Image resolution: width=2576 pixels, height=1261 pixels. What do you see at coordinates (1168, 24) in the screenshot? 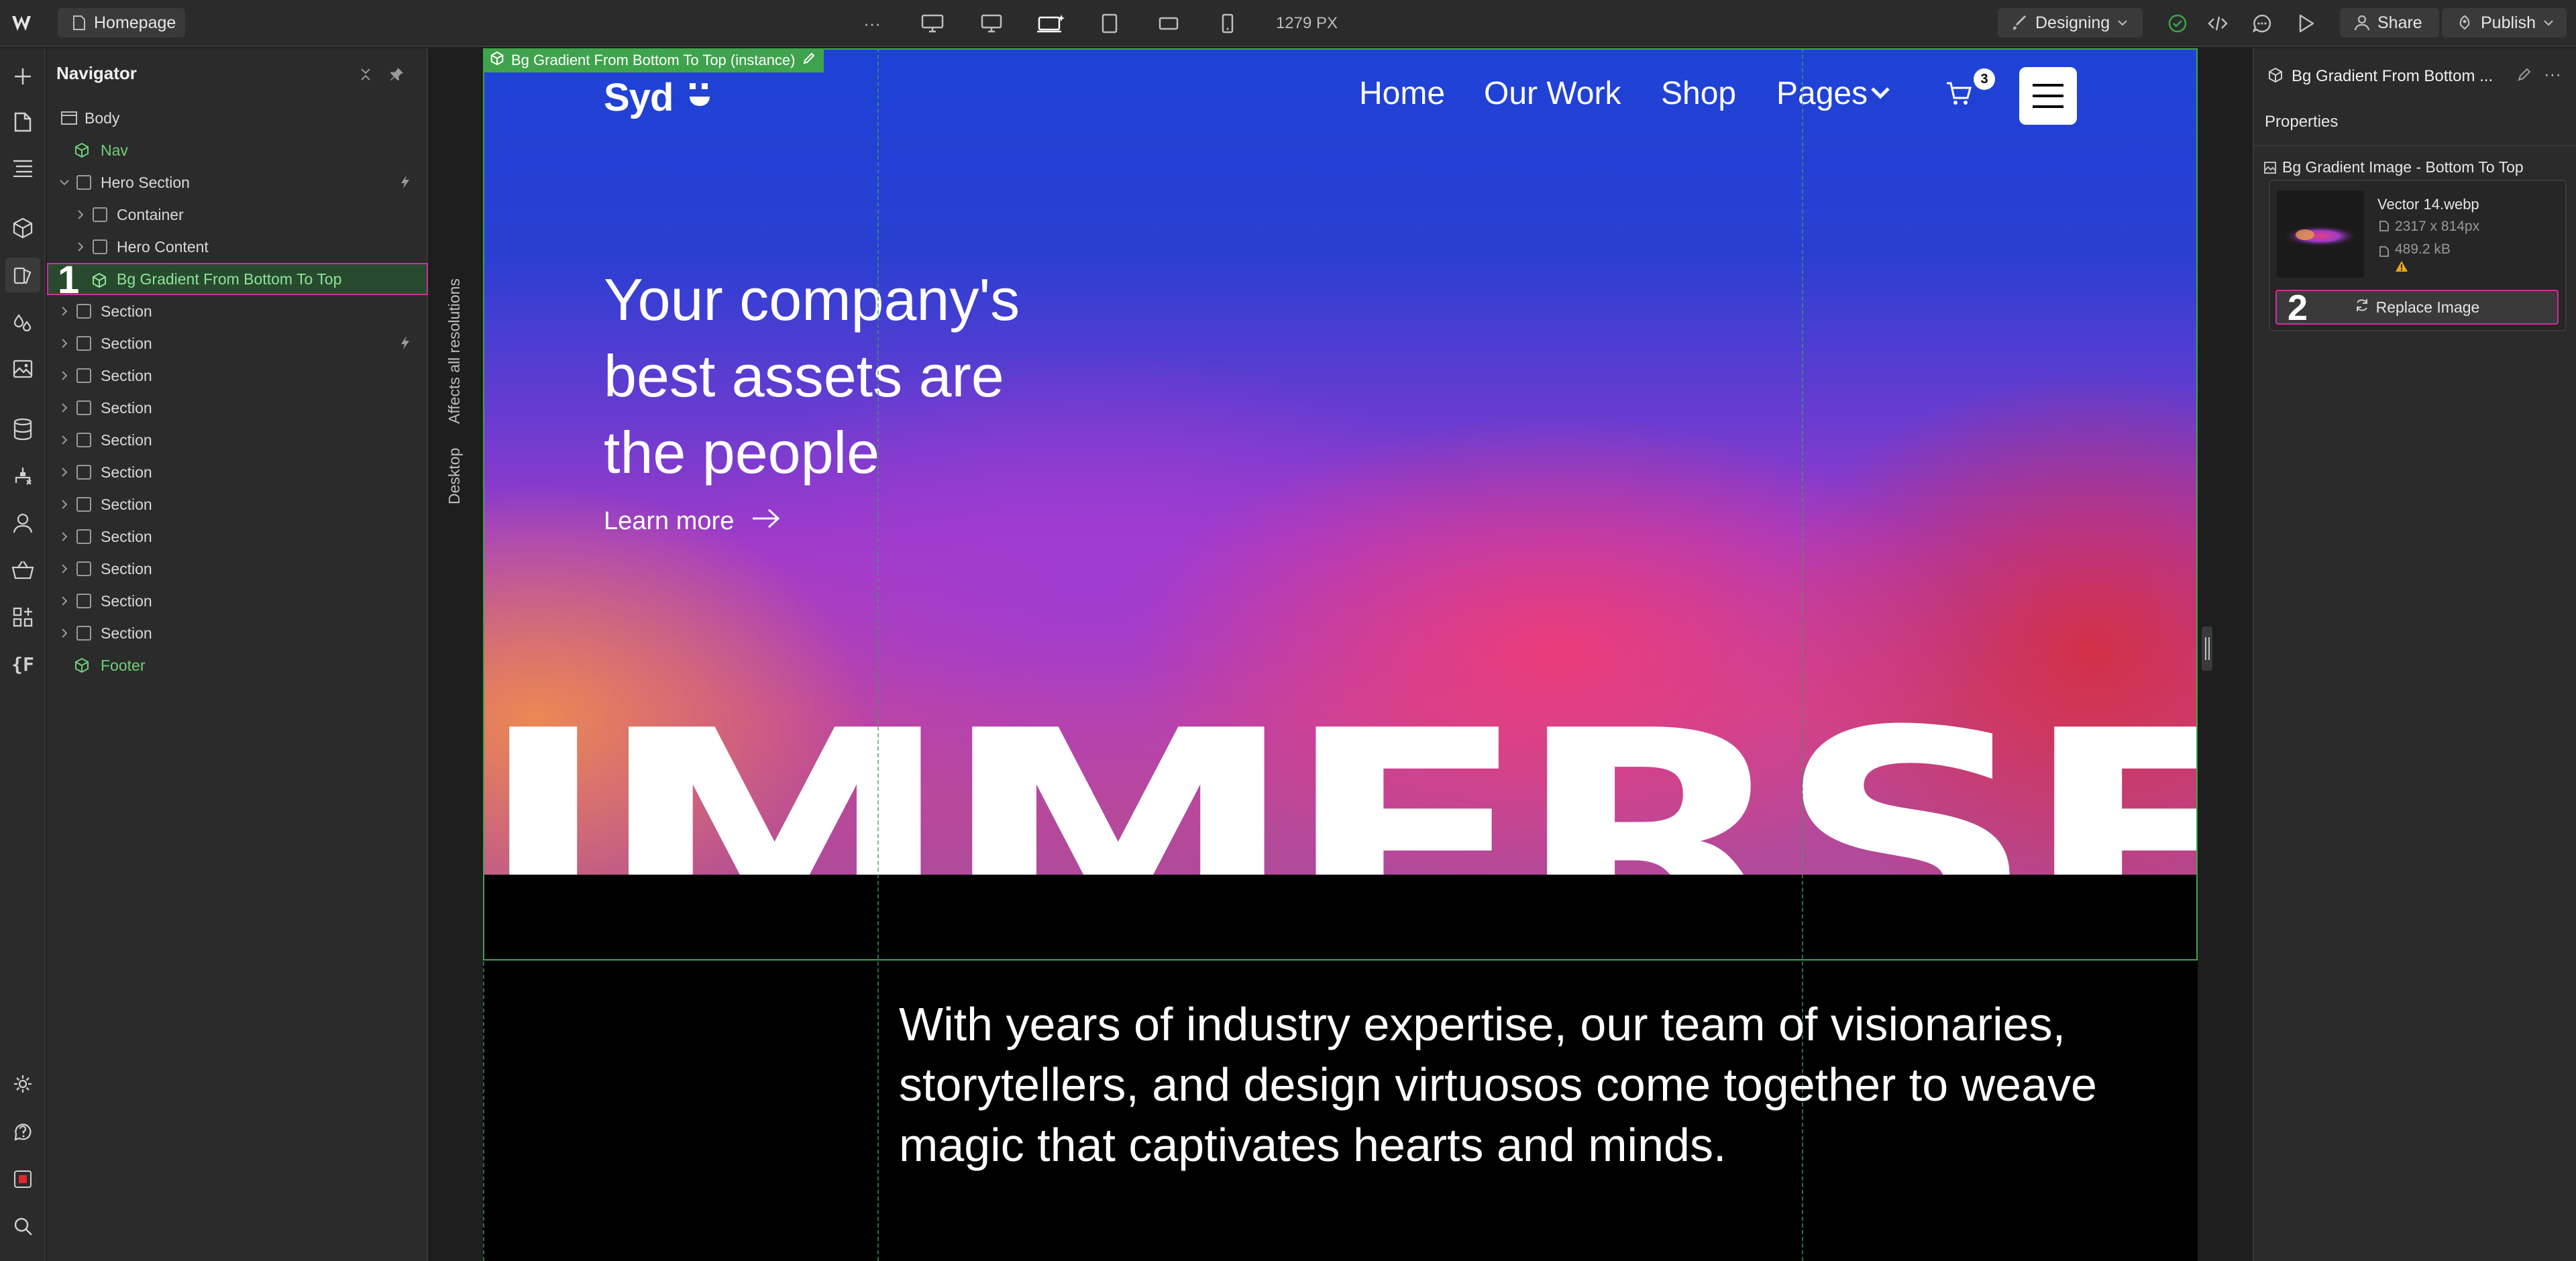
I see `breakpoint-mobile-landscape-icon` at bounding box center [1168, 24].